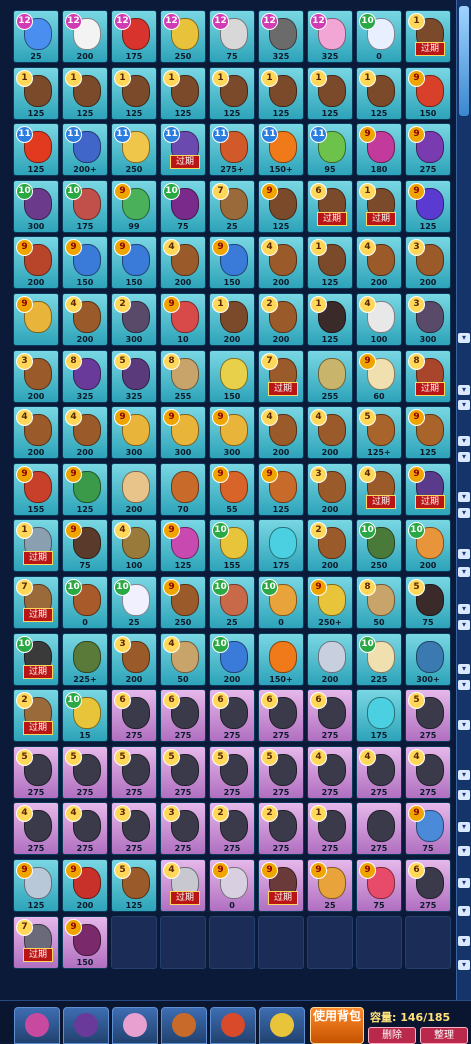  I want to click on item-slot: 2 300, so click(134, 319).